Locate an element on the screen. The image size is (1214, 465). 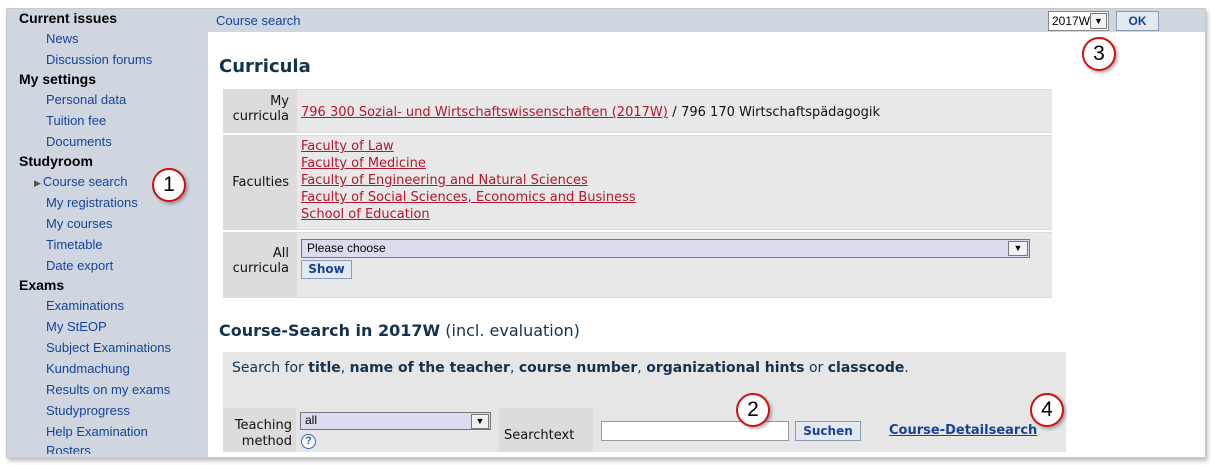
sidebar-item-discussion-forums: Discussion forums is located at coordinates (107, 59).